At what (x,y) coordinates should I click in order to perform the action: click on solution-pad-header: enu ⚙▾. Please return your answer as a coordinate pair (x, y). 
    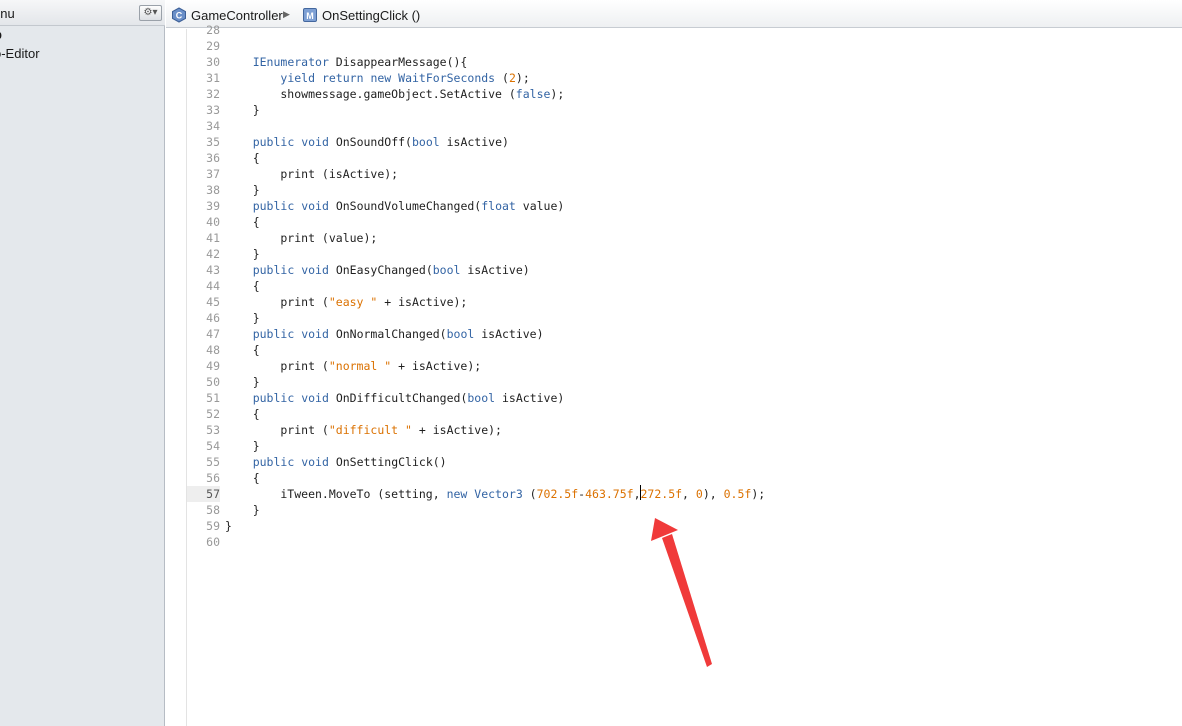
    Looking at the image, I should click on (82, 13).